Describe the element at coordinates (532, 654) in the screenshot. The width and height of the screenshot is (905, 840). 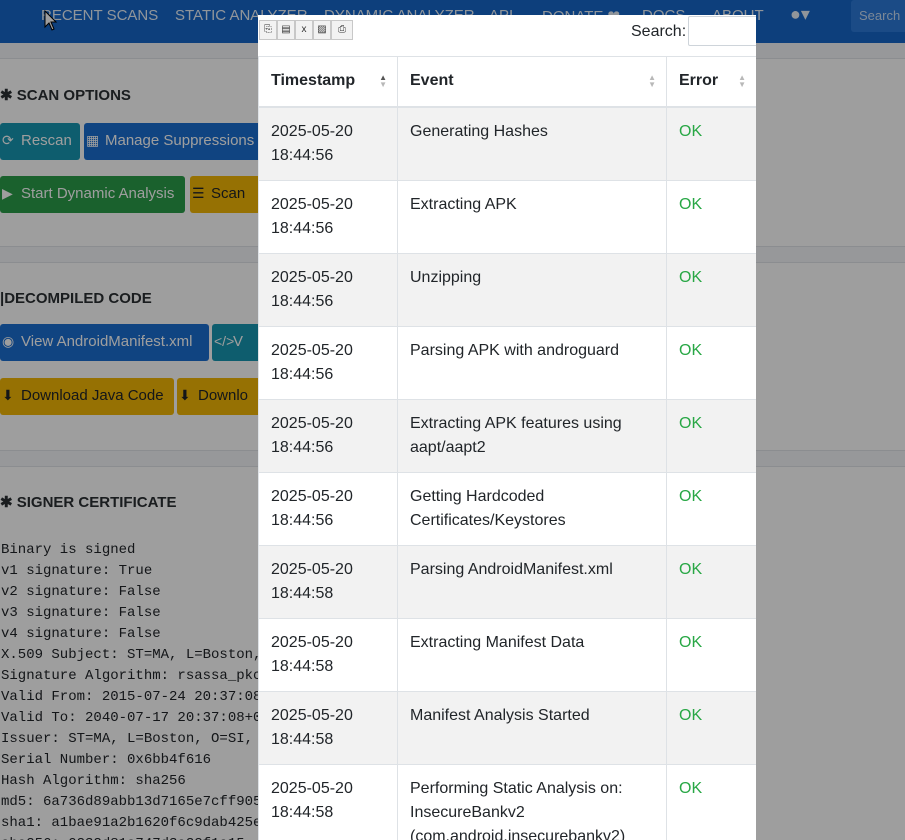
I see `event-cell: Extracting Manifest Data` at that location.